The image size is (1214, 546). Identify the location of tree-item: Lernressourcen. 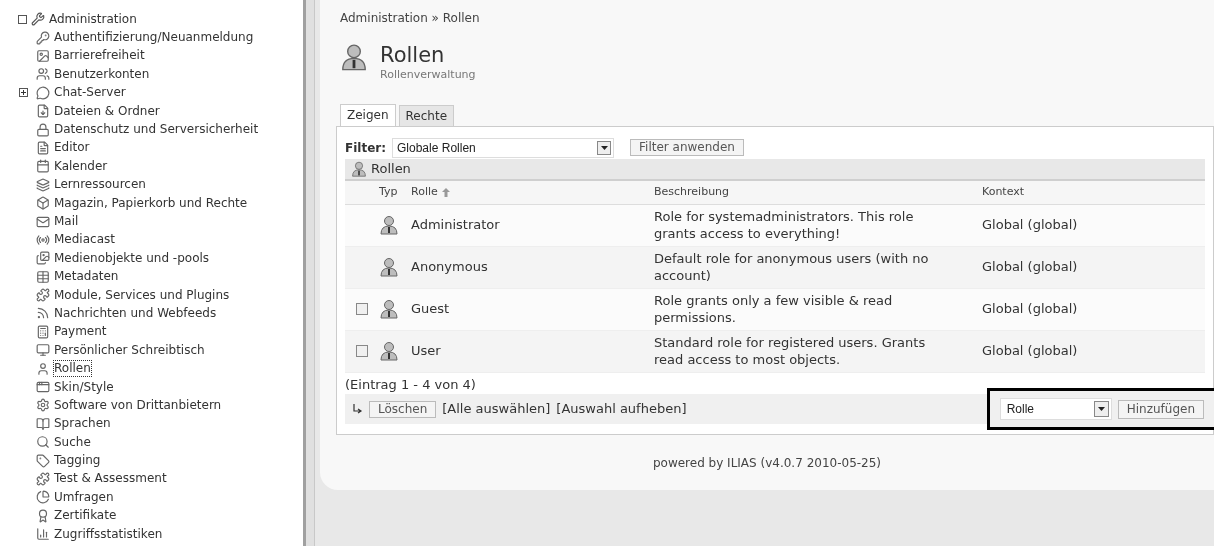
(100, 185).